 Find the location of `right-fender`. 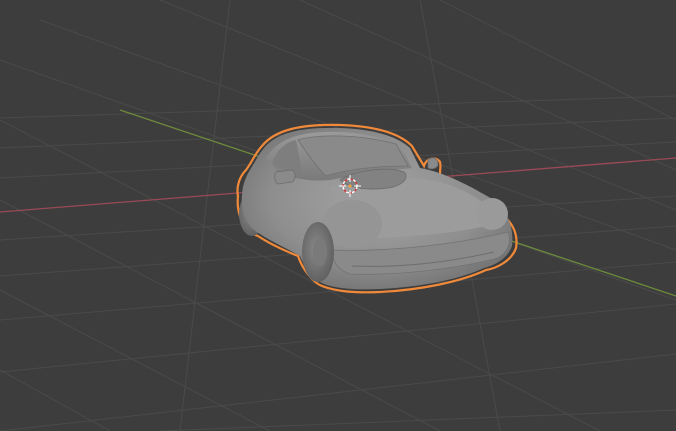

right-fender is located at coordinates (492, 214).